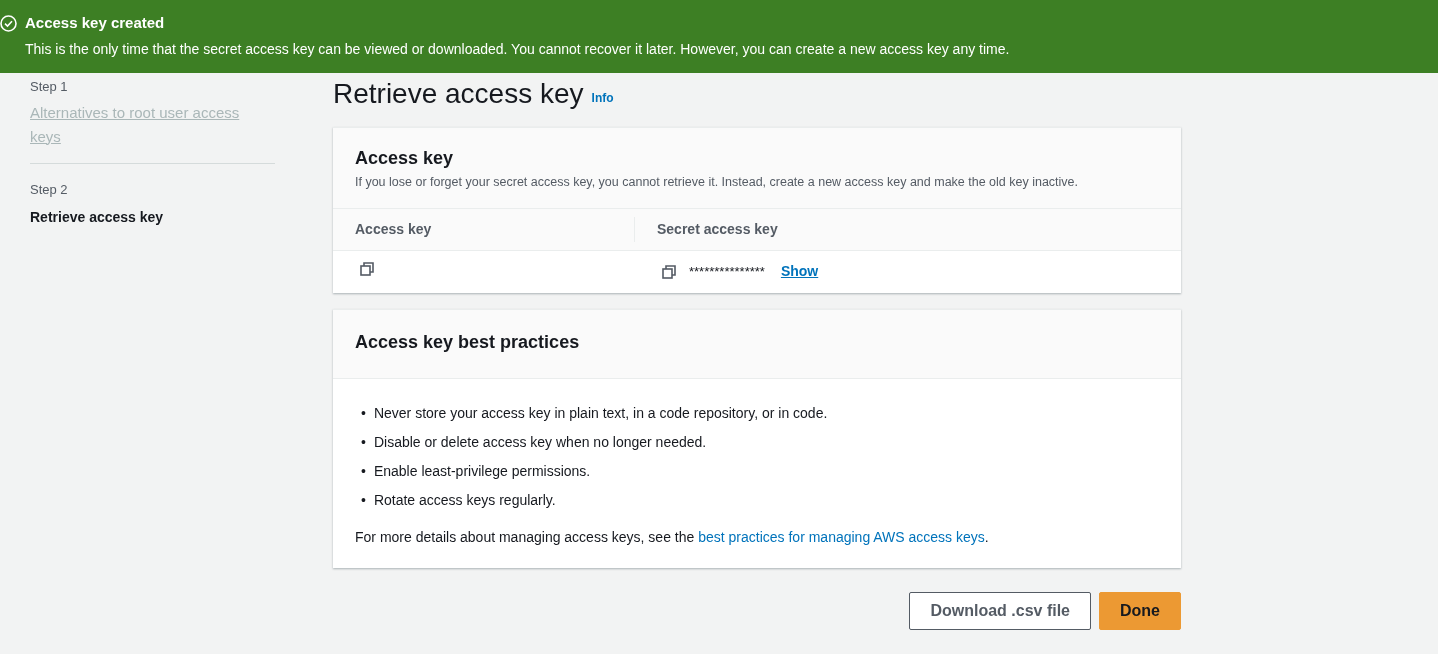 This screenshot has height=654, width=1438. What do you see at coordinates (799, 272) in the screenshot?
I see `show-link: Show` at bounding box center [799, 272].